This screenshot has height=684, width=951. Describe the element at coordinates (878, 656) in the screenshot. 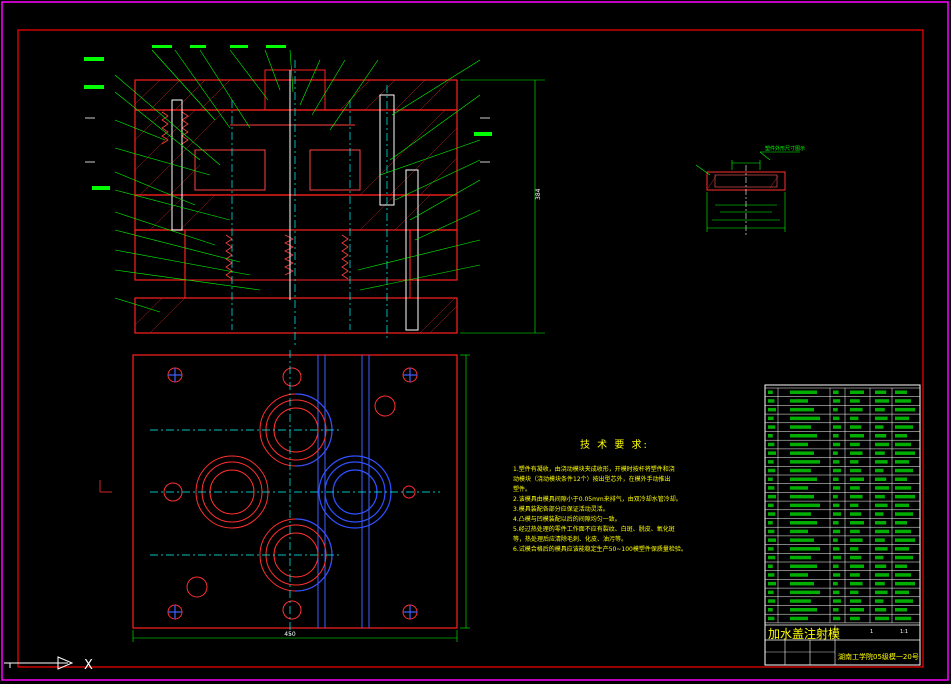

I see `school-name: 湖南工学院05级模一20号` at that location.